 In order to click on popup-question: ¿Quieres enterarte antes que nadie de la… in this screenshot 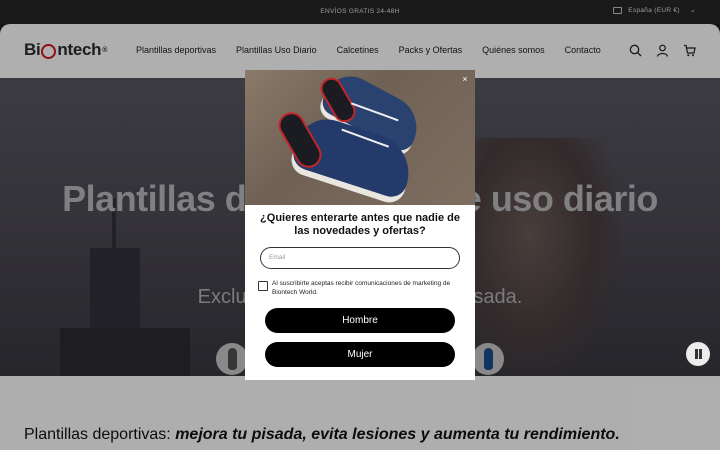, I will do `click(360, 224)`.